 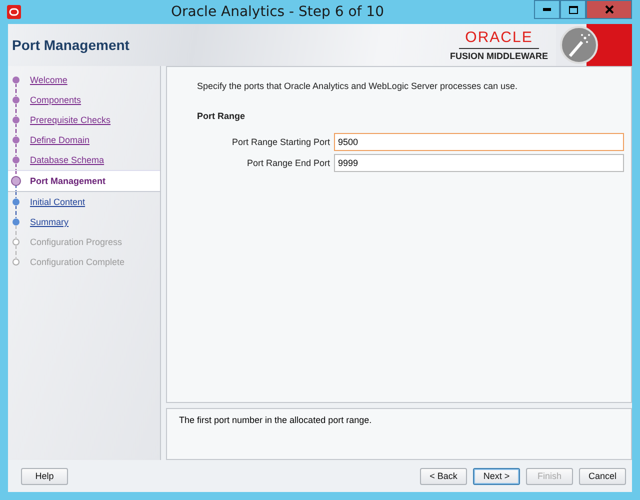 I want to click on step-item: Initial Content, so click(x=84, y=202).